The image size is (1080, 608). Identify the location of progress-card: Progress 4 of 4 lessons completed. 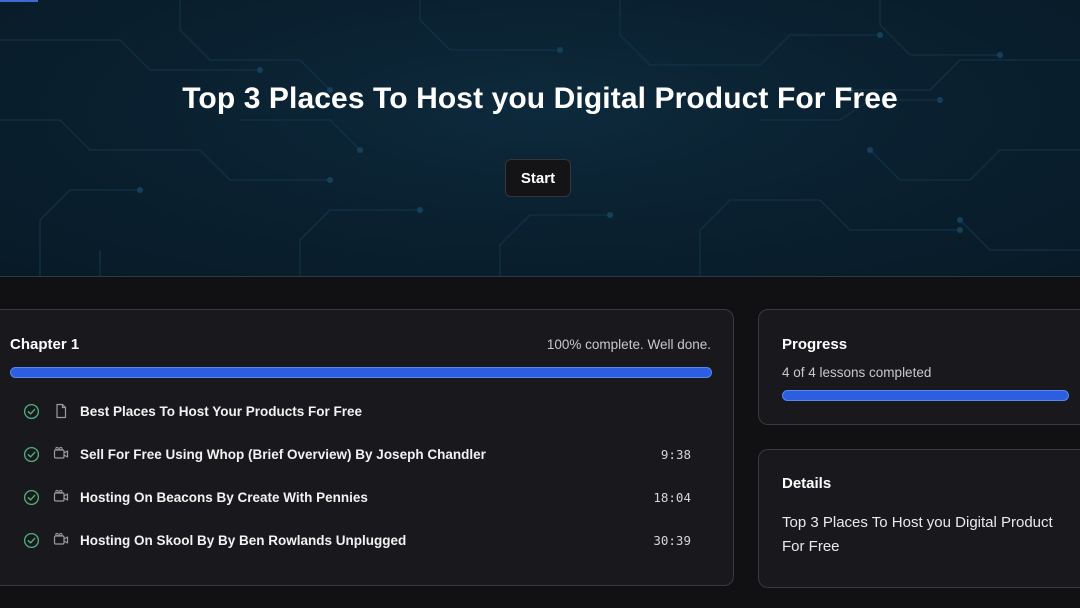
(919, 367).